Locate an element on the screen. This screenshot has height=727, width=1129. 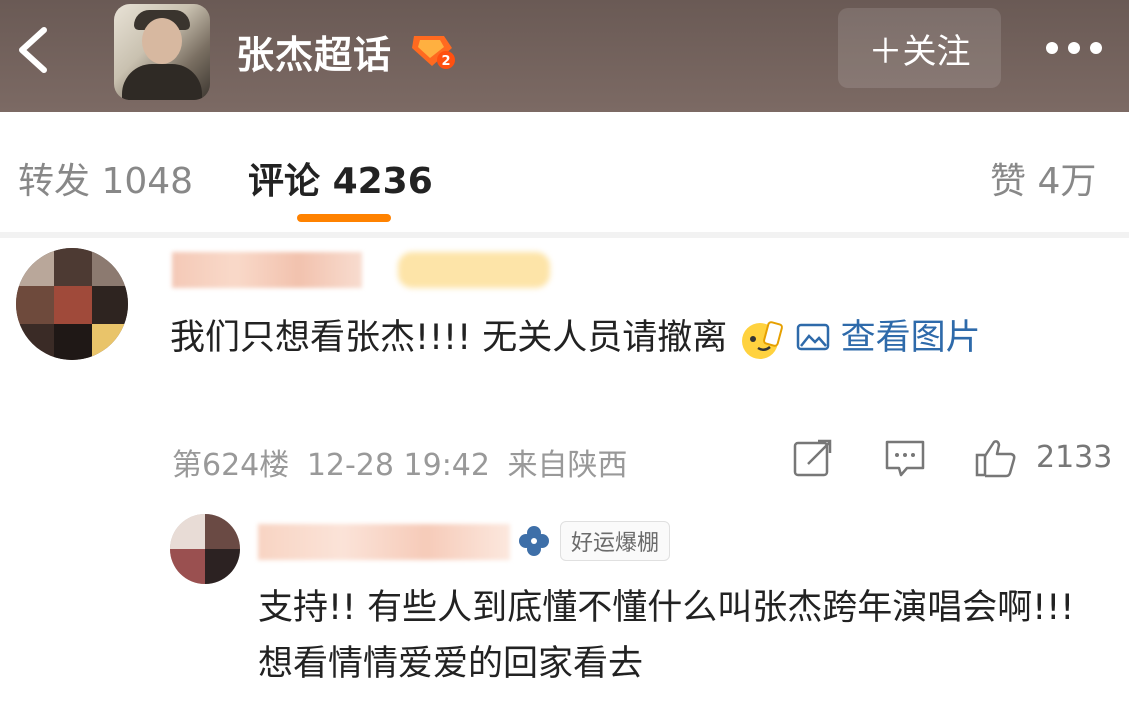
more-dots-icon is located at coordinates (1079, 48).